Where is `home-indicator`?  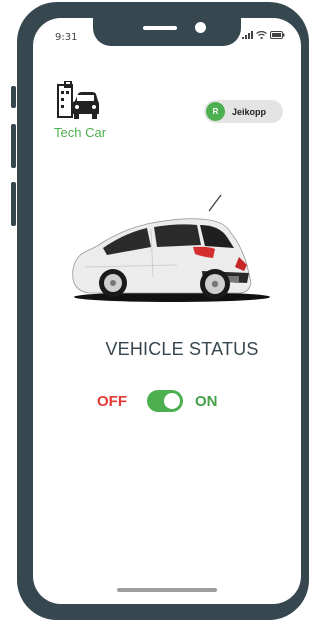
home-indicator is located at coordinates (167, 590).